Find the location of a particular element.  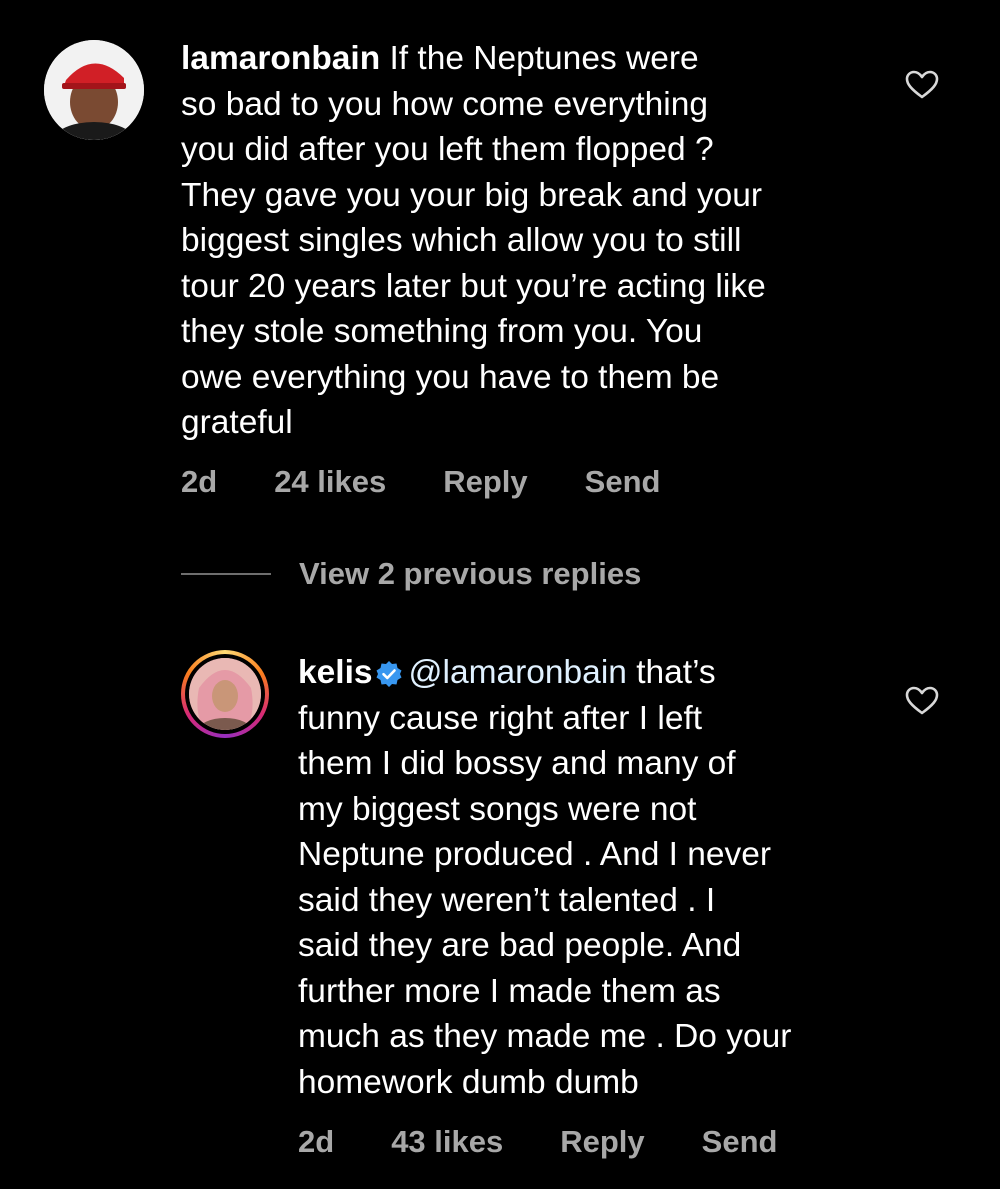

comment-username: kelis is located at coordinates (335, 672).